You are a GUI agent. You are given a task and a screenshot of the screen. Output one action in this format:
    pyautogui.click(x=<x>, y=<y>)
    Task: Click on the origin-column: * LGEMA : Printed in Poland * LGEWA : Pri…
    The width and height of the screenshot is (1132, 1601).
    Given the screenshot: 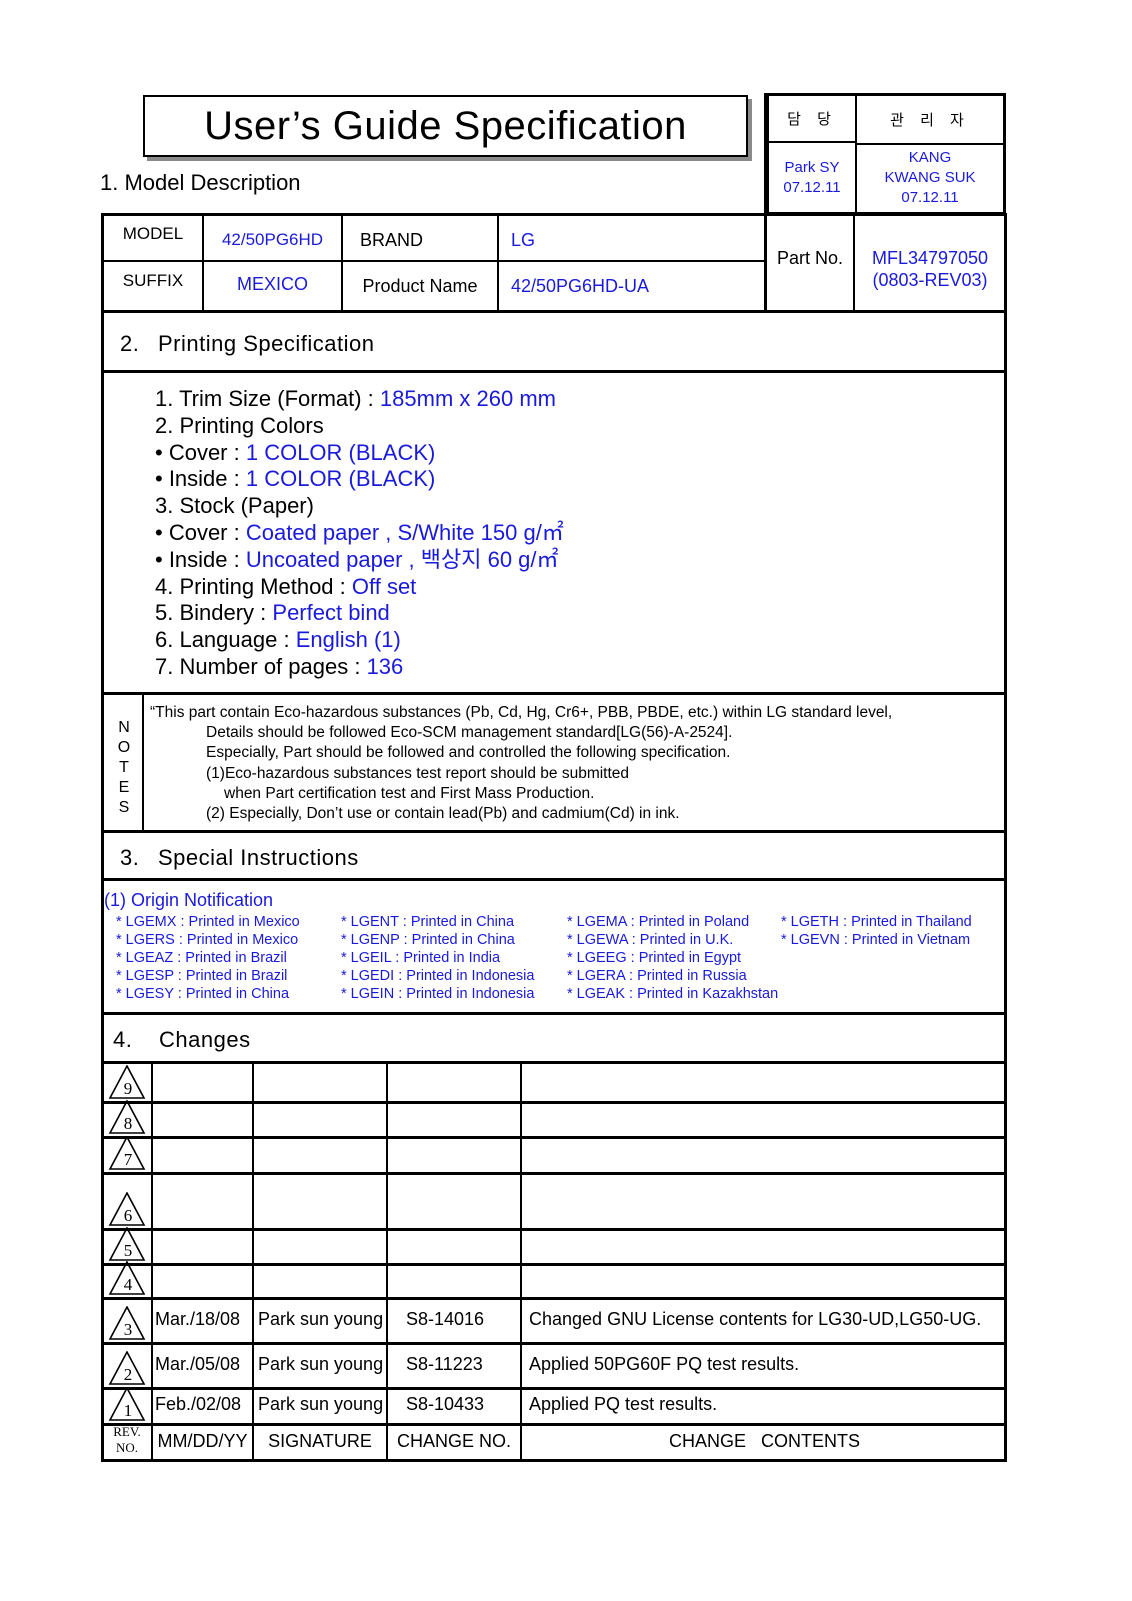 What is the action you would take?
    pyautogui.click(x=672, y=958)
    